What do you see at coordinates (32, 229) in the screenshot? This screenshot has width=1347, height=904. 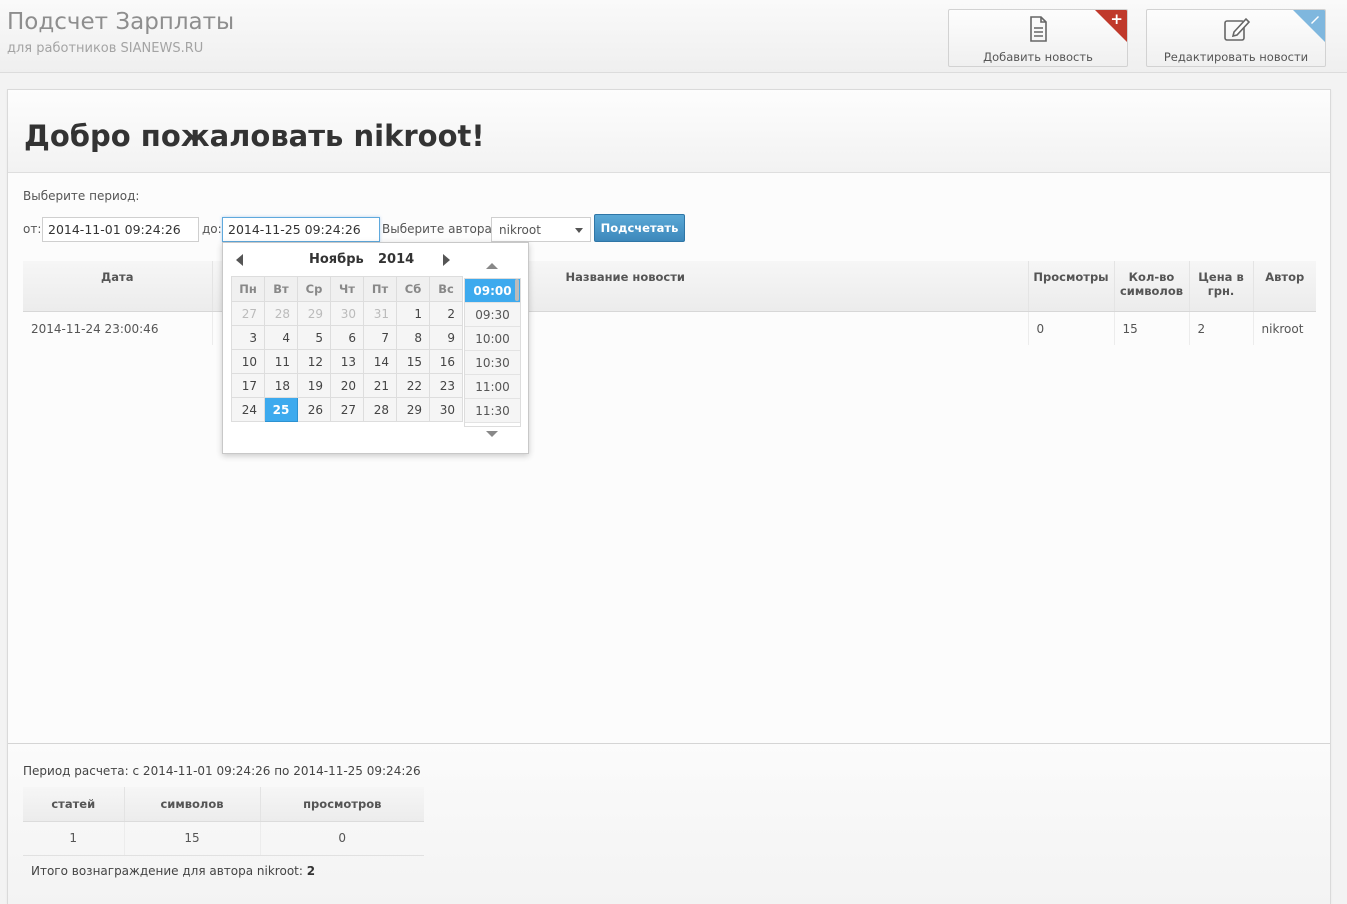 I see `from-label: от:` at bounding box center [32, 229].